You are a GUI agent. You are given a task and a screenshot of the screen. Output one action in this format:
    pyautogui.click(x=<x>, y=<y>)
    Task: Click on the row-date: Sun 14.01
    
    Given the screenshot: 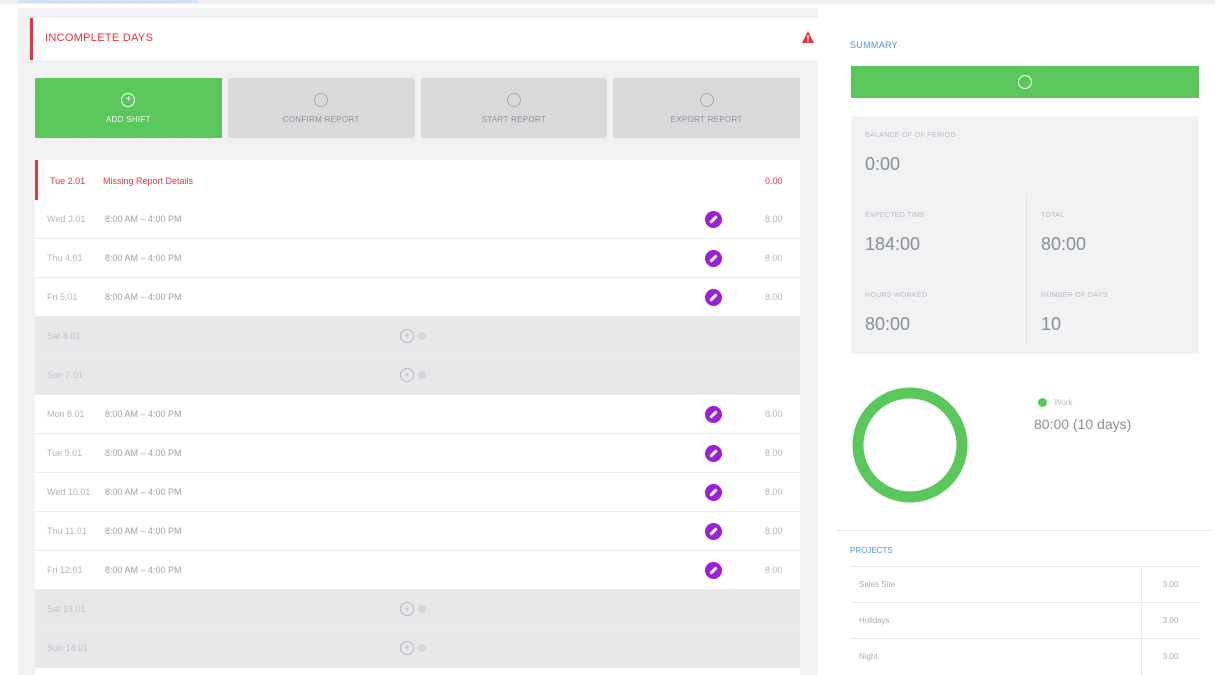 What is the action you would take?
    pyautogui.click(x=68, y=648)
    